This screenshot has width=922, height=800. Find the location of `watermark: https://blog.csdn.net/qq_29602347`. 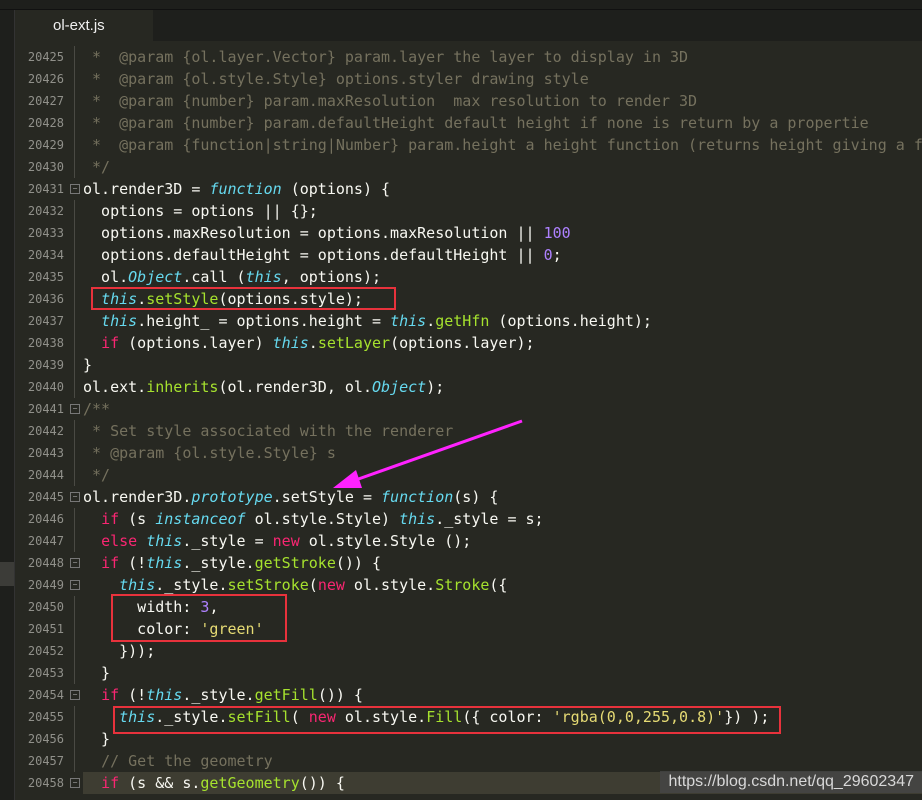

watermark: https://blog.csdn.net/qq_29602347 is located at coordinates (791, 782).